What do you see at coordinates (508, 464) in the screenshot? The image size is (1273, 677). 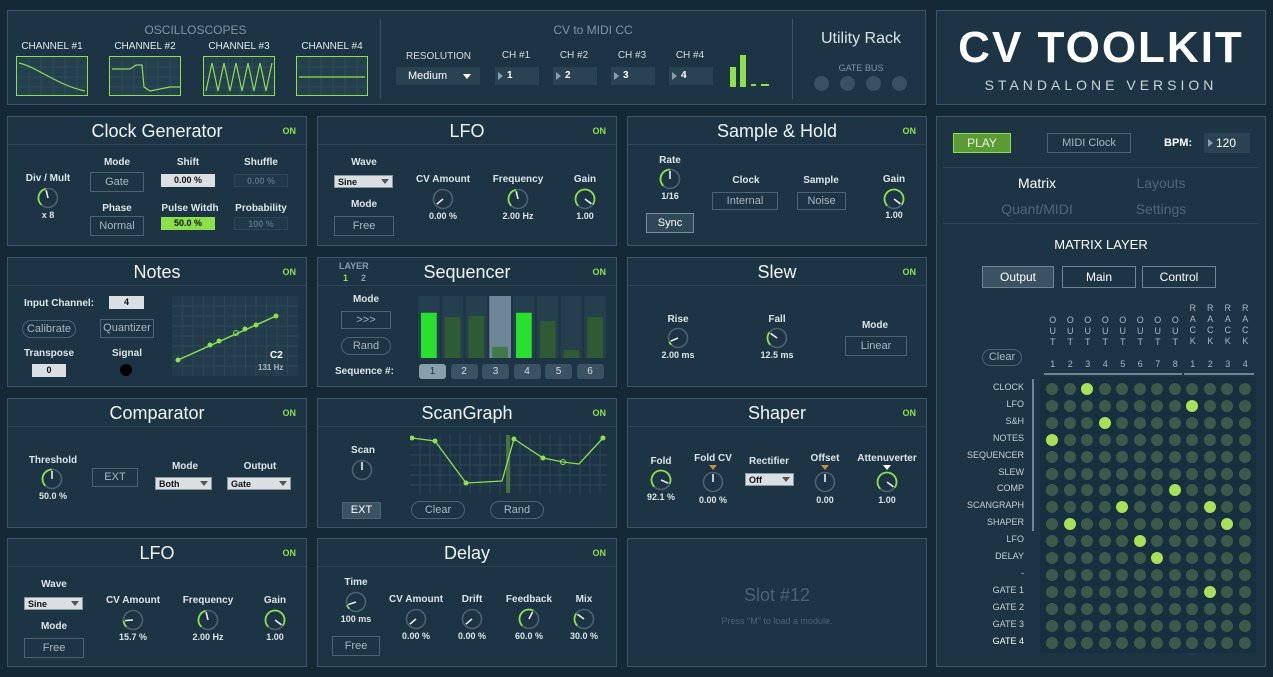 I see `scangraph-plot` at bounding box center [508, 464].